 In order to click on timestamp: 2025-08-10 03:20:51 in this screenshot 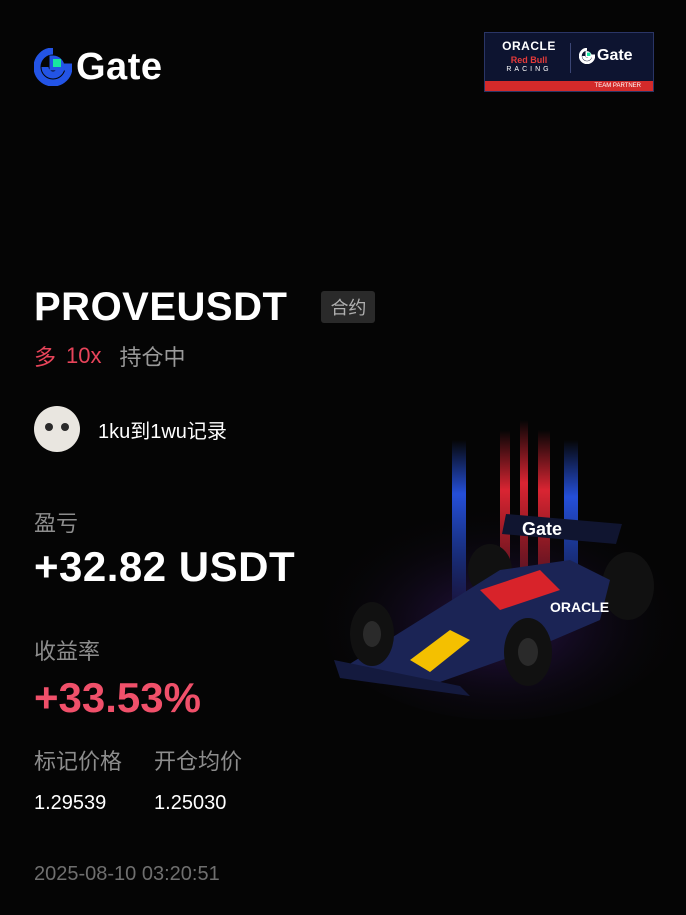, I will do `click(127, 874)`.